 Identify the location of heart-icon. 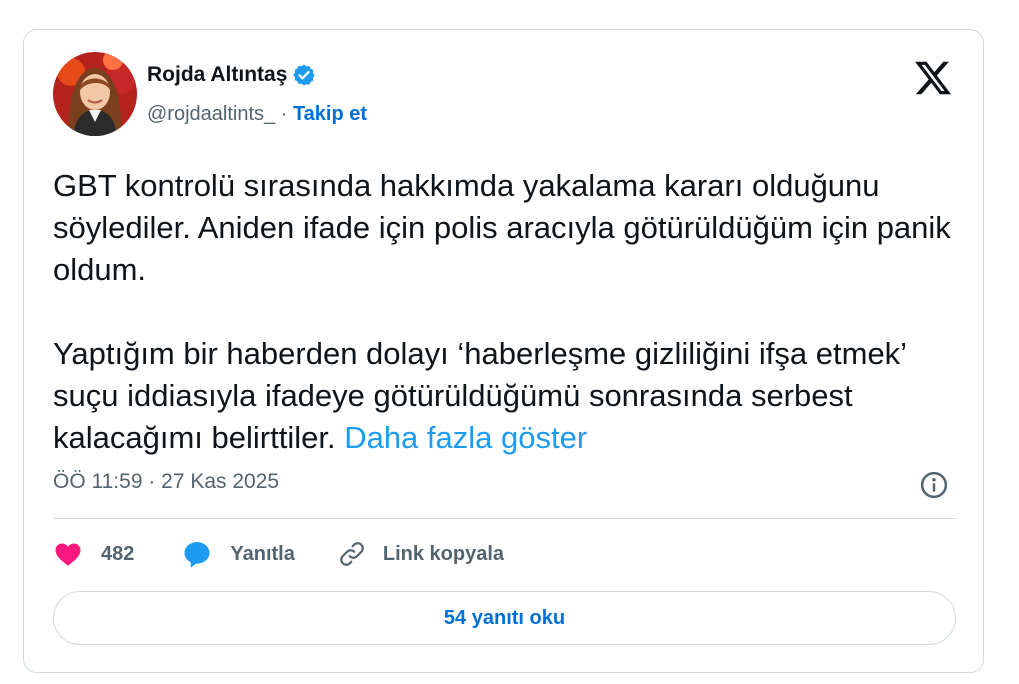
(68, 554).